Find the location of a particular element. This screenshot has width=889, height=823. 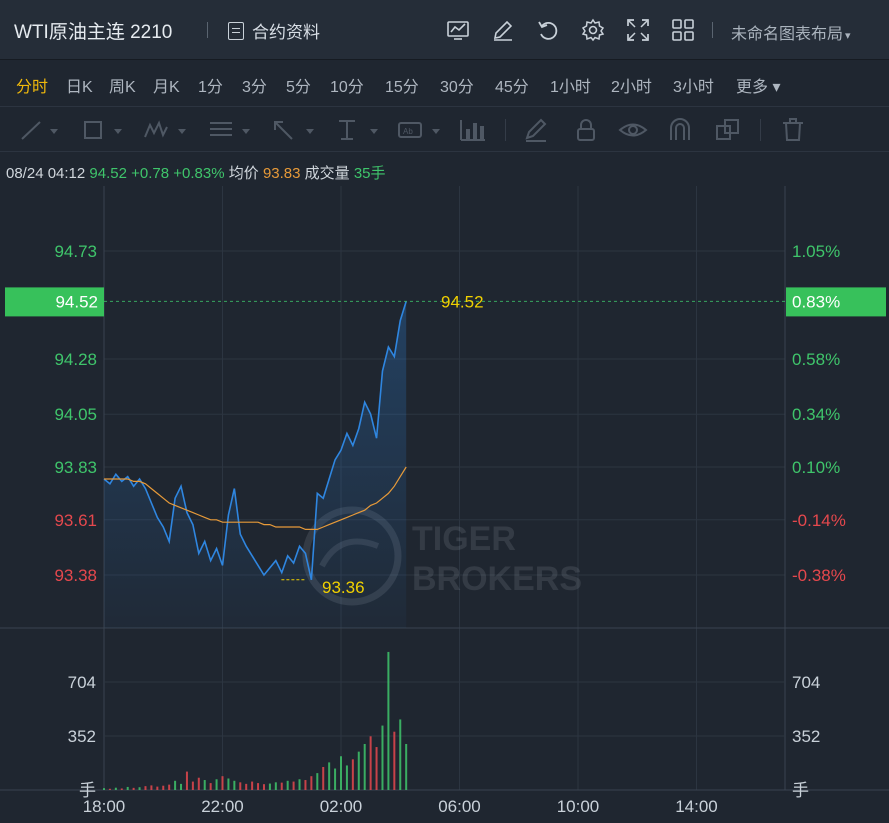

arrow-icon is located at coordinates (293, 130).